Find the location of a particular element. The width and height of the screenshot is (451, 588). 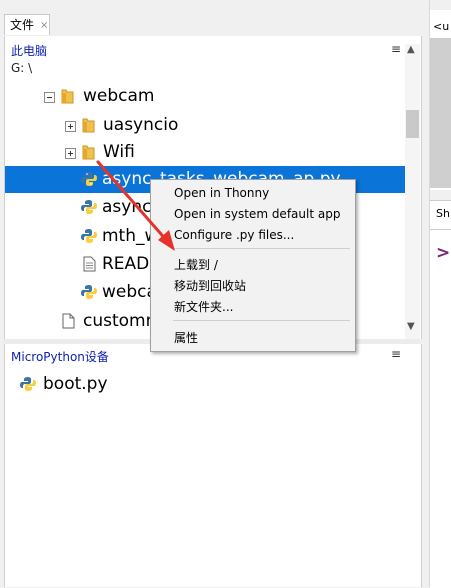

tab-files: 文件 × is located at coordinates (27, 24).